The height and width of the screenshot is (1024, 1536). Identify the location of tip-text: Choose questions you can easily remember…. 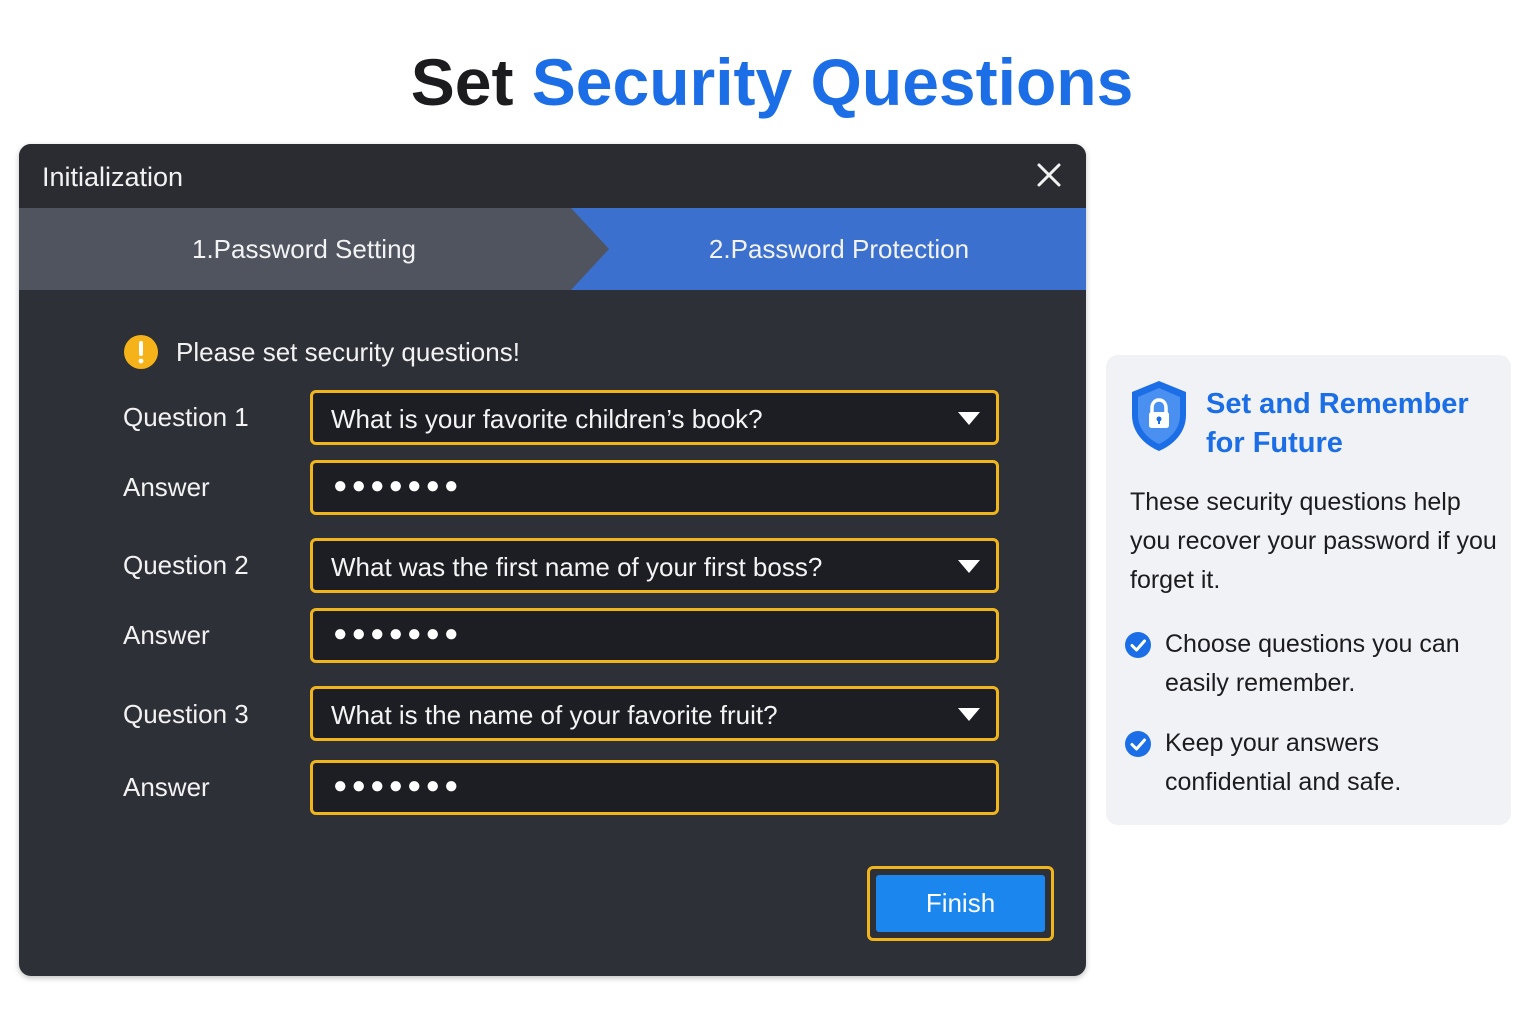
(1312, 663).